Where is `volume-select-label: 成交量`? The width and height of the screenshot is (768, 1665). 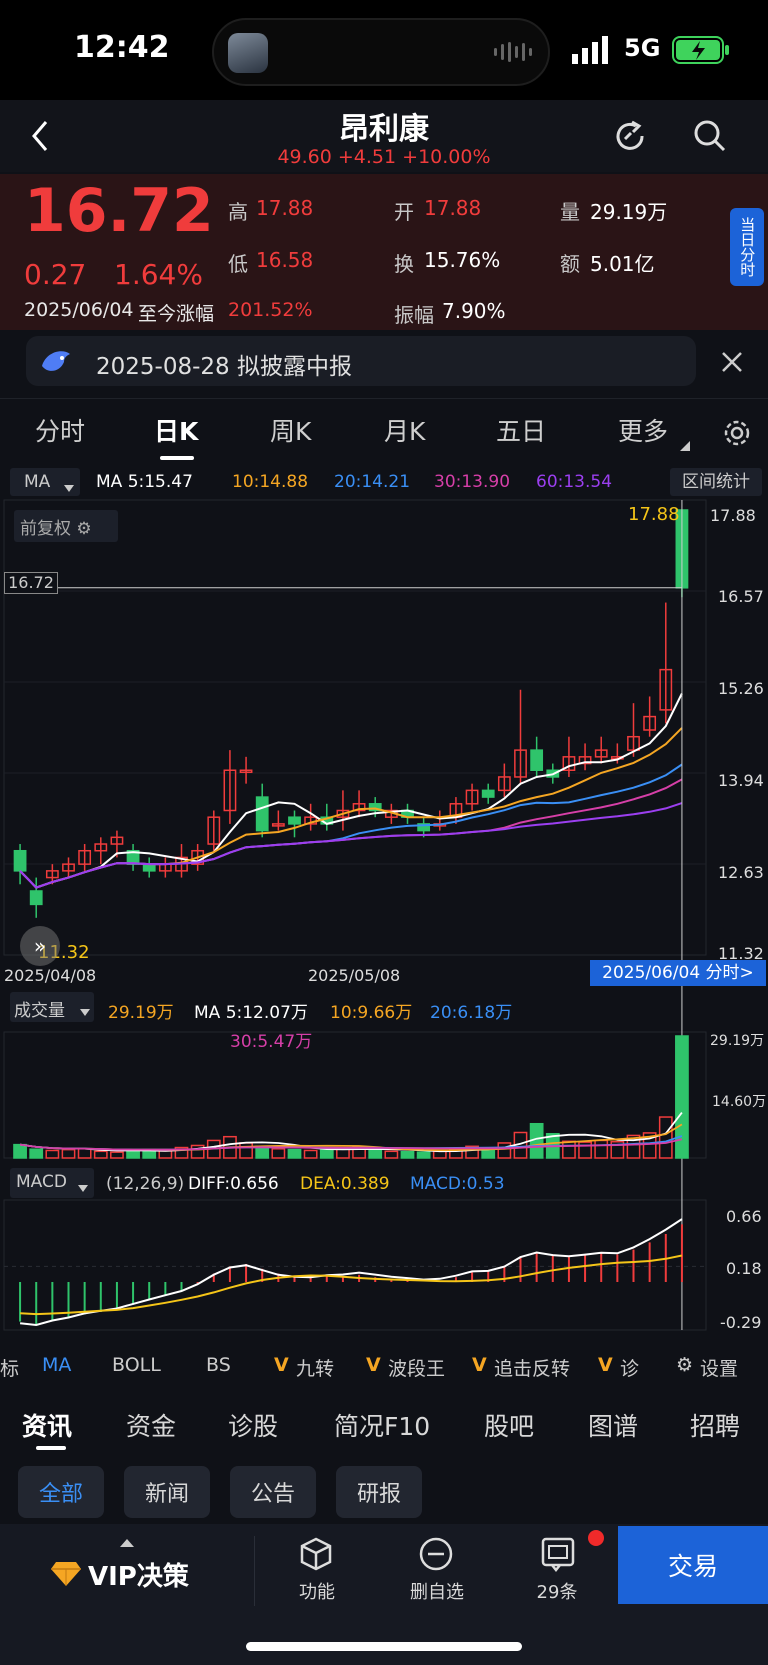 volume-select-label: 成交量 is located at coordinates (39, 1011).